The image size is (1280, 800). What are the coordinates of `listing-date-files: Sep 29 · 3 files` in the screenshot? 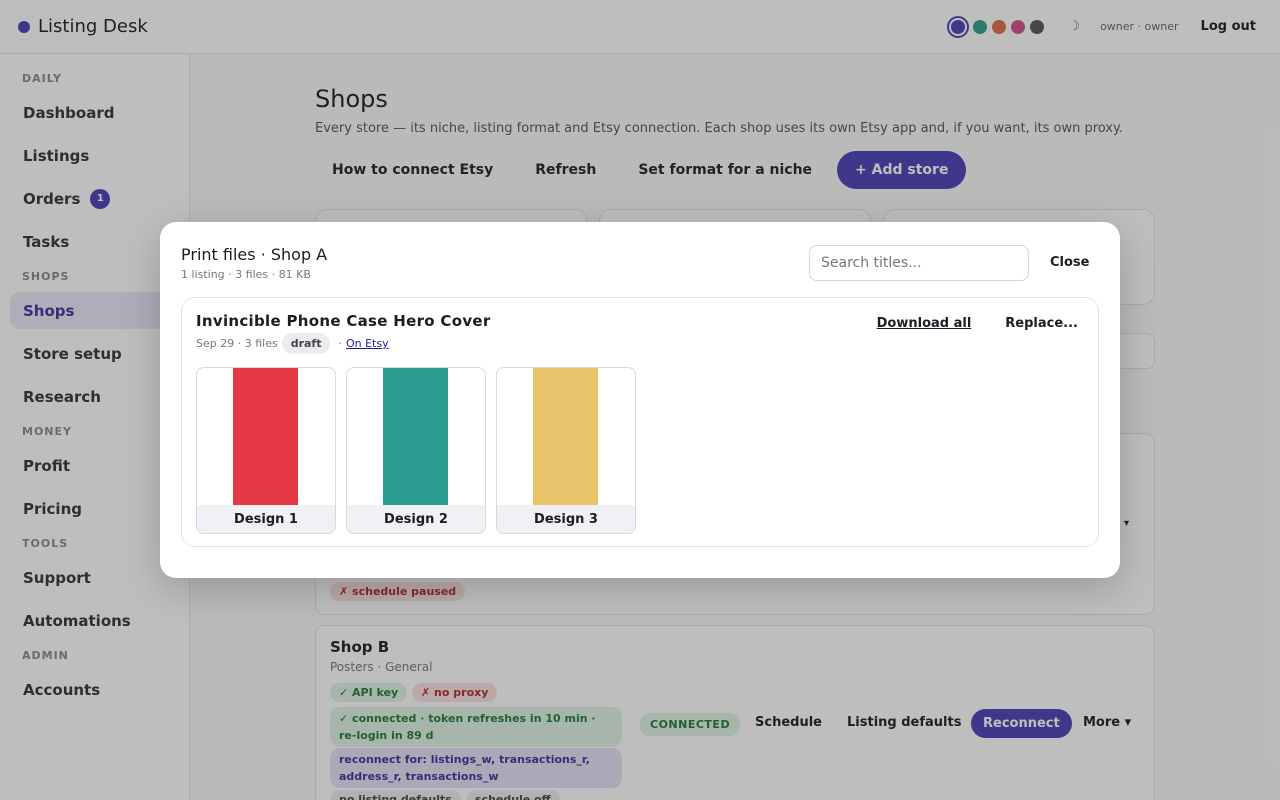 It's located at (237, 343).